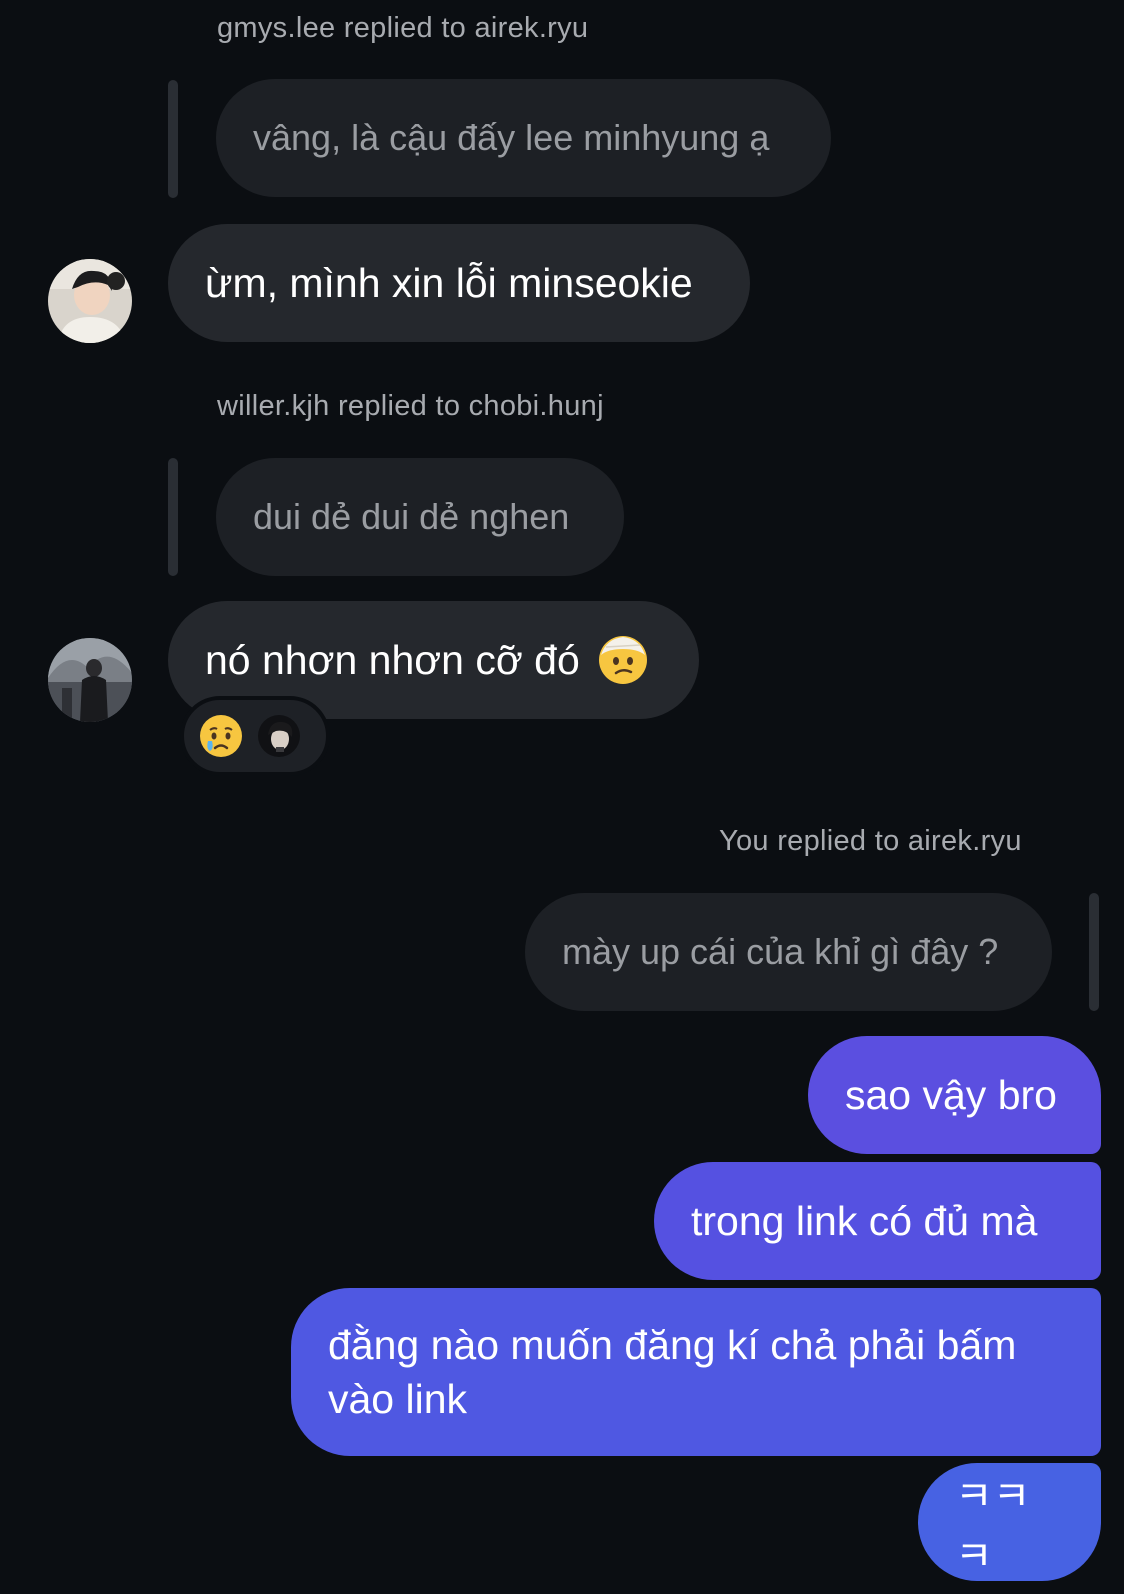  What do you see at coordinates (1009, 1522) in the screenshot?
I see `sent-message: ㅋㅋㅋ` at bounding box center [1009, 1522].